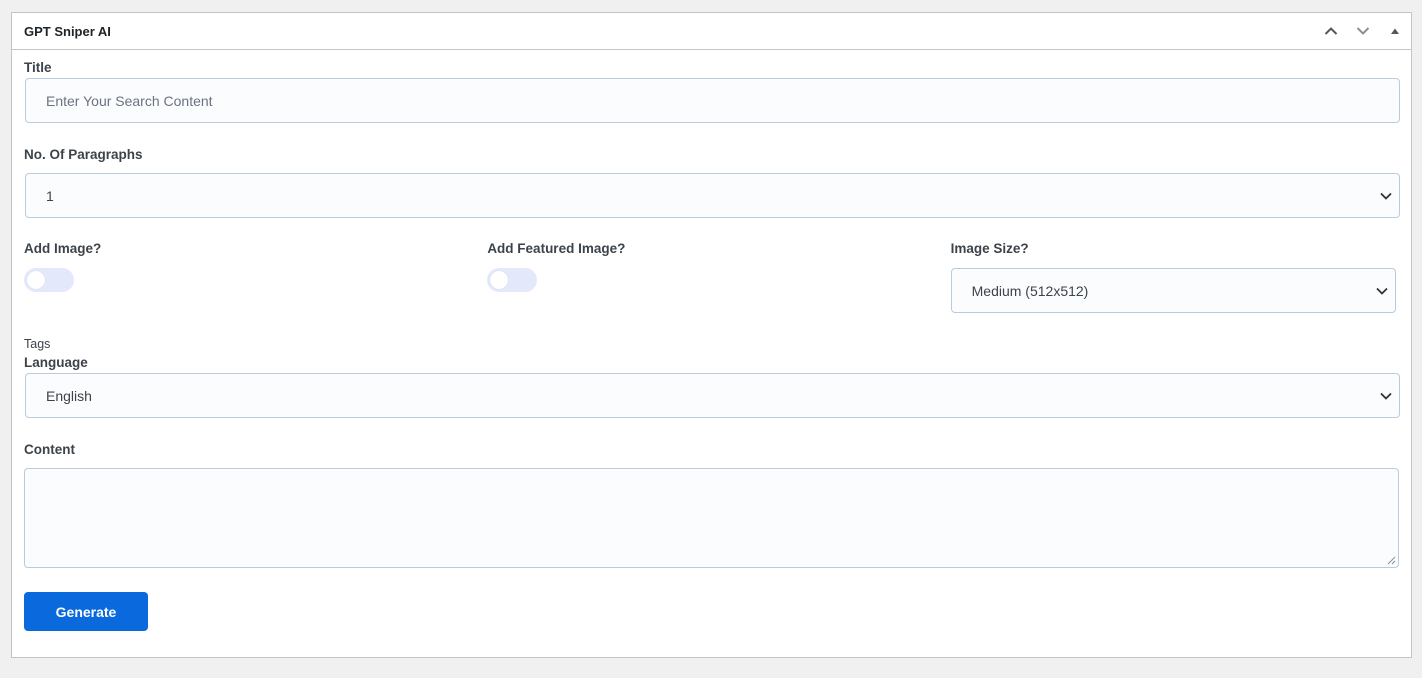 Image resolution: width=1422 pixels, height=678 pixels. What do you see at coordinates (718, 276) in the screenshot?
I see `add-featured-group: Add Featured Image?` at bounding box center [718, 276].